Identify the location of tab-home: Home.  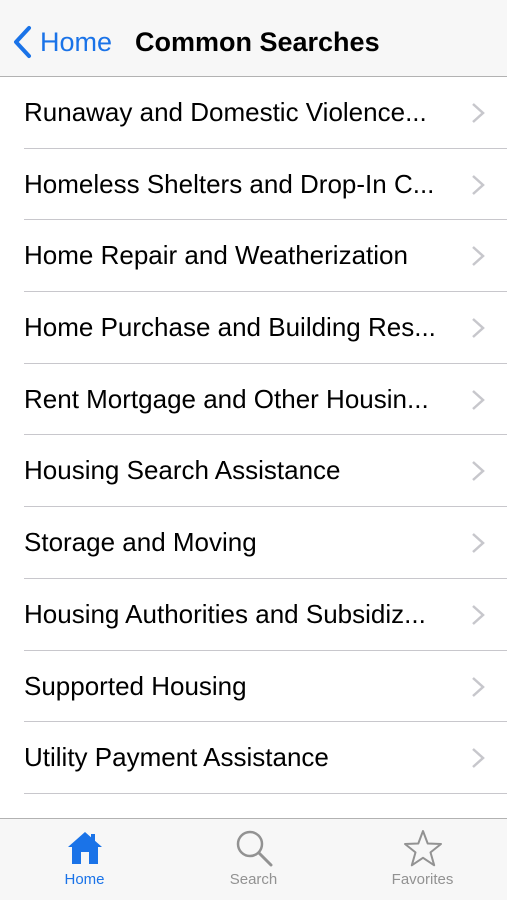
(84, 859).